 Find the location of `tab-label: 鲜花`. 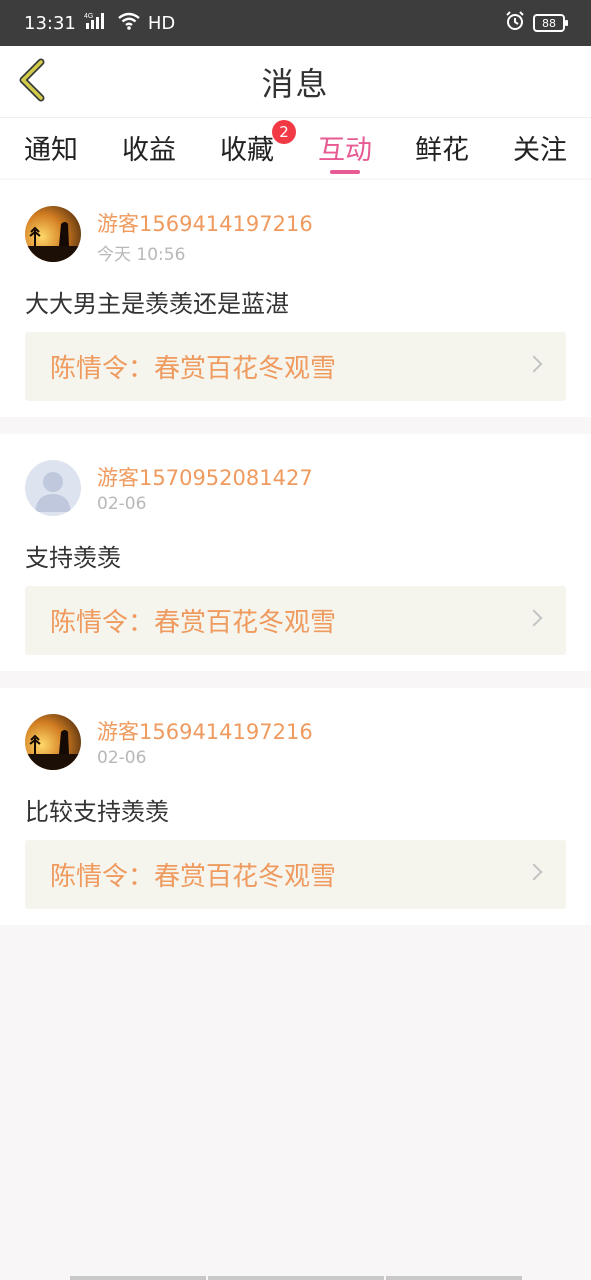

tab-label: 鲜花 is located at coordinates (442, 150).